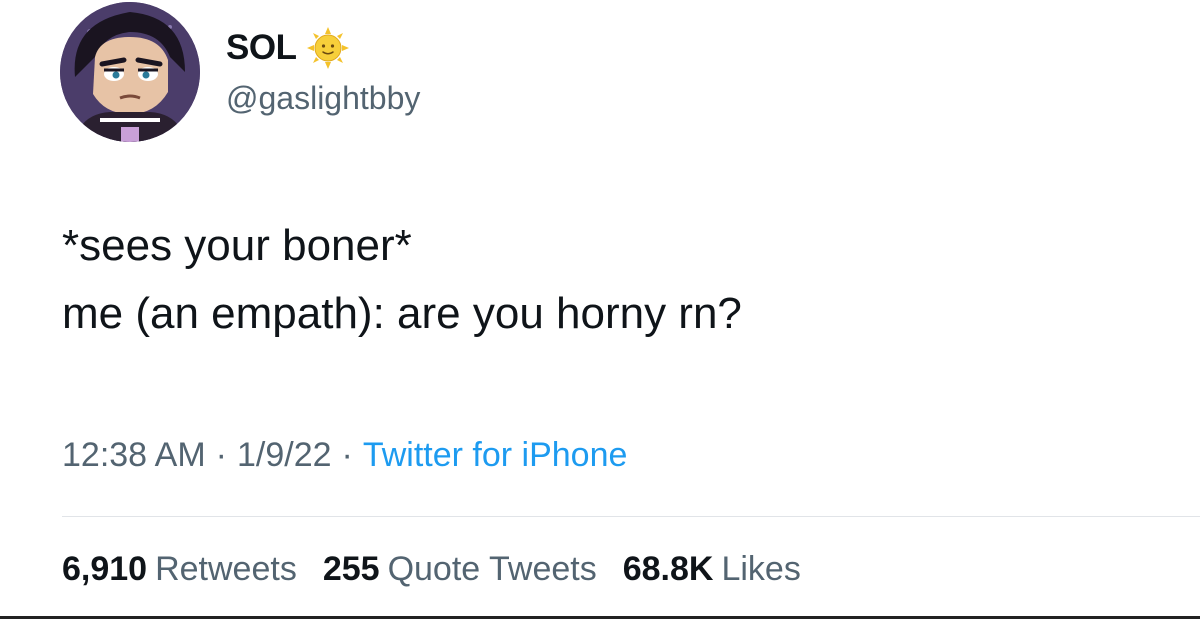 The image size is (1200, 619). Describe the element at coordinates (631, 516) in the screenshot. I see `divider` at that location.